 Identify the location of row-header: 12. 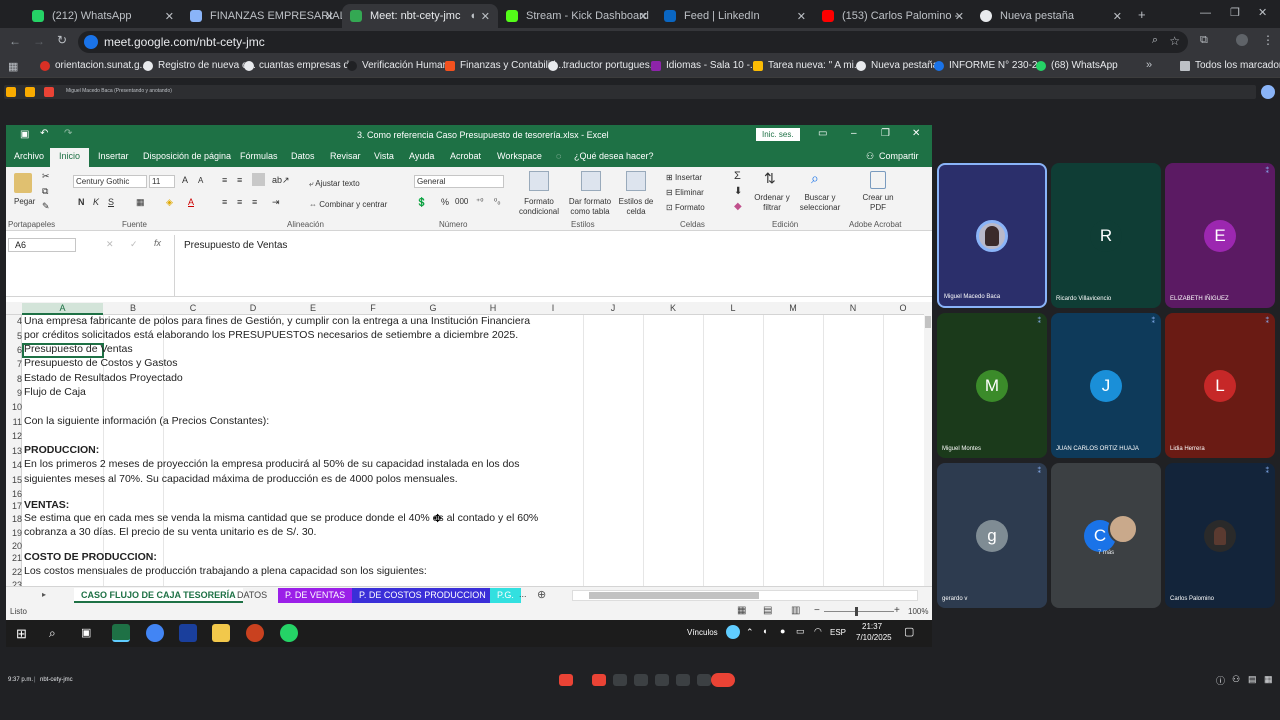
(14, 436).